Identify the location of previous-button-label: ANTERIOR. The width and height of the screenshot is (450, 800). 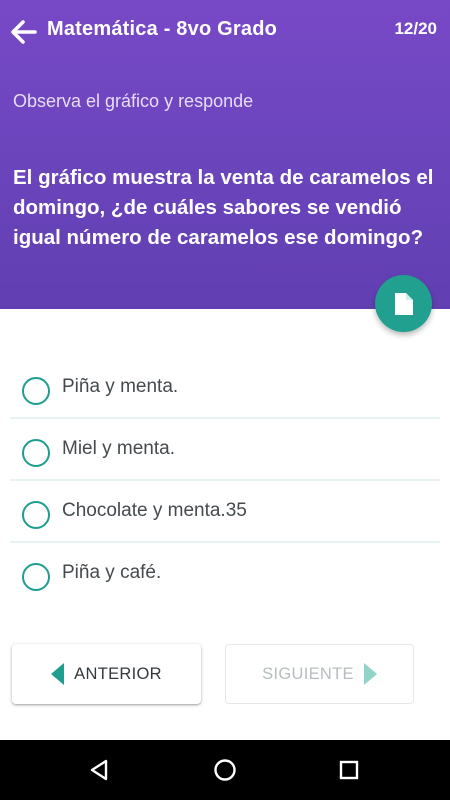
(118, 673).